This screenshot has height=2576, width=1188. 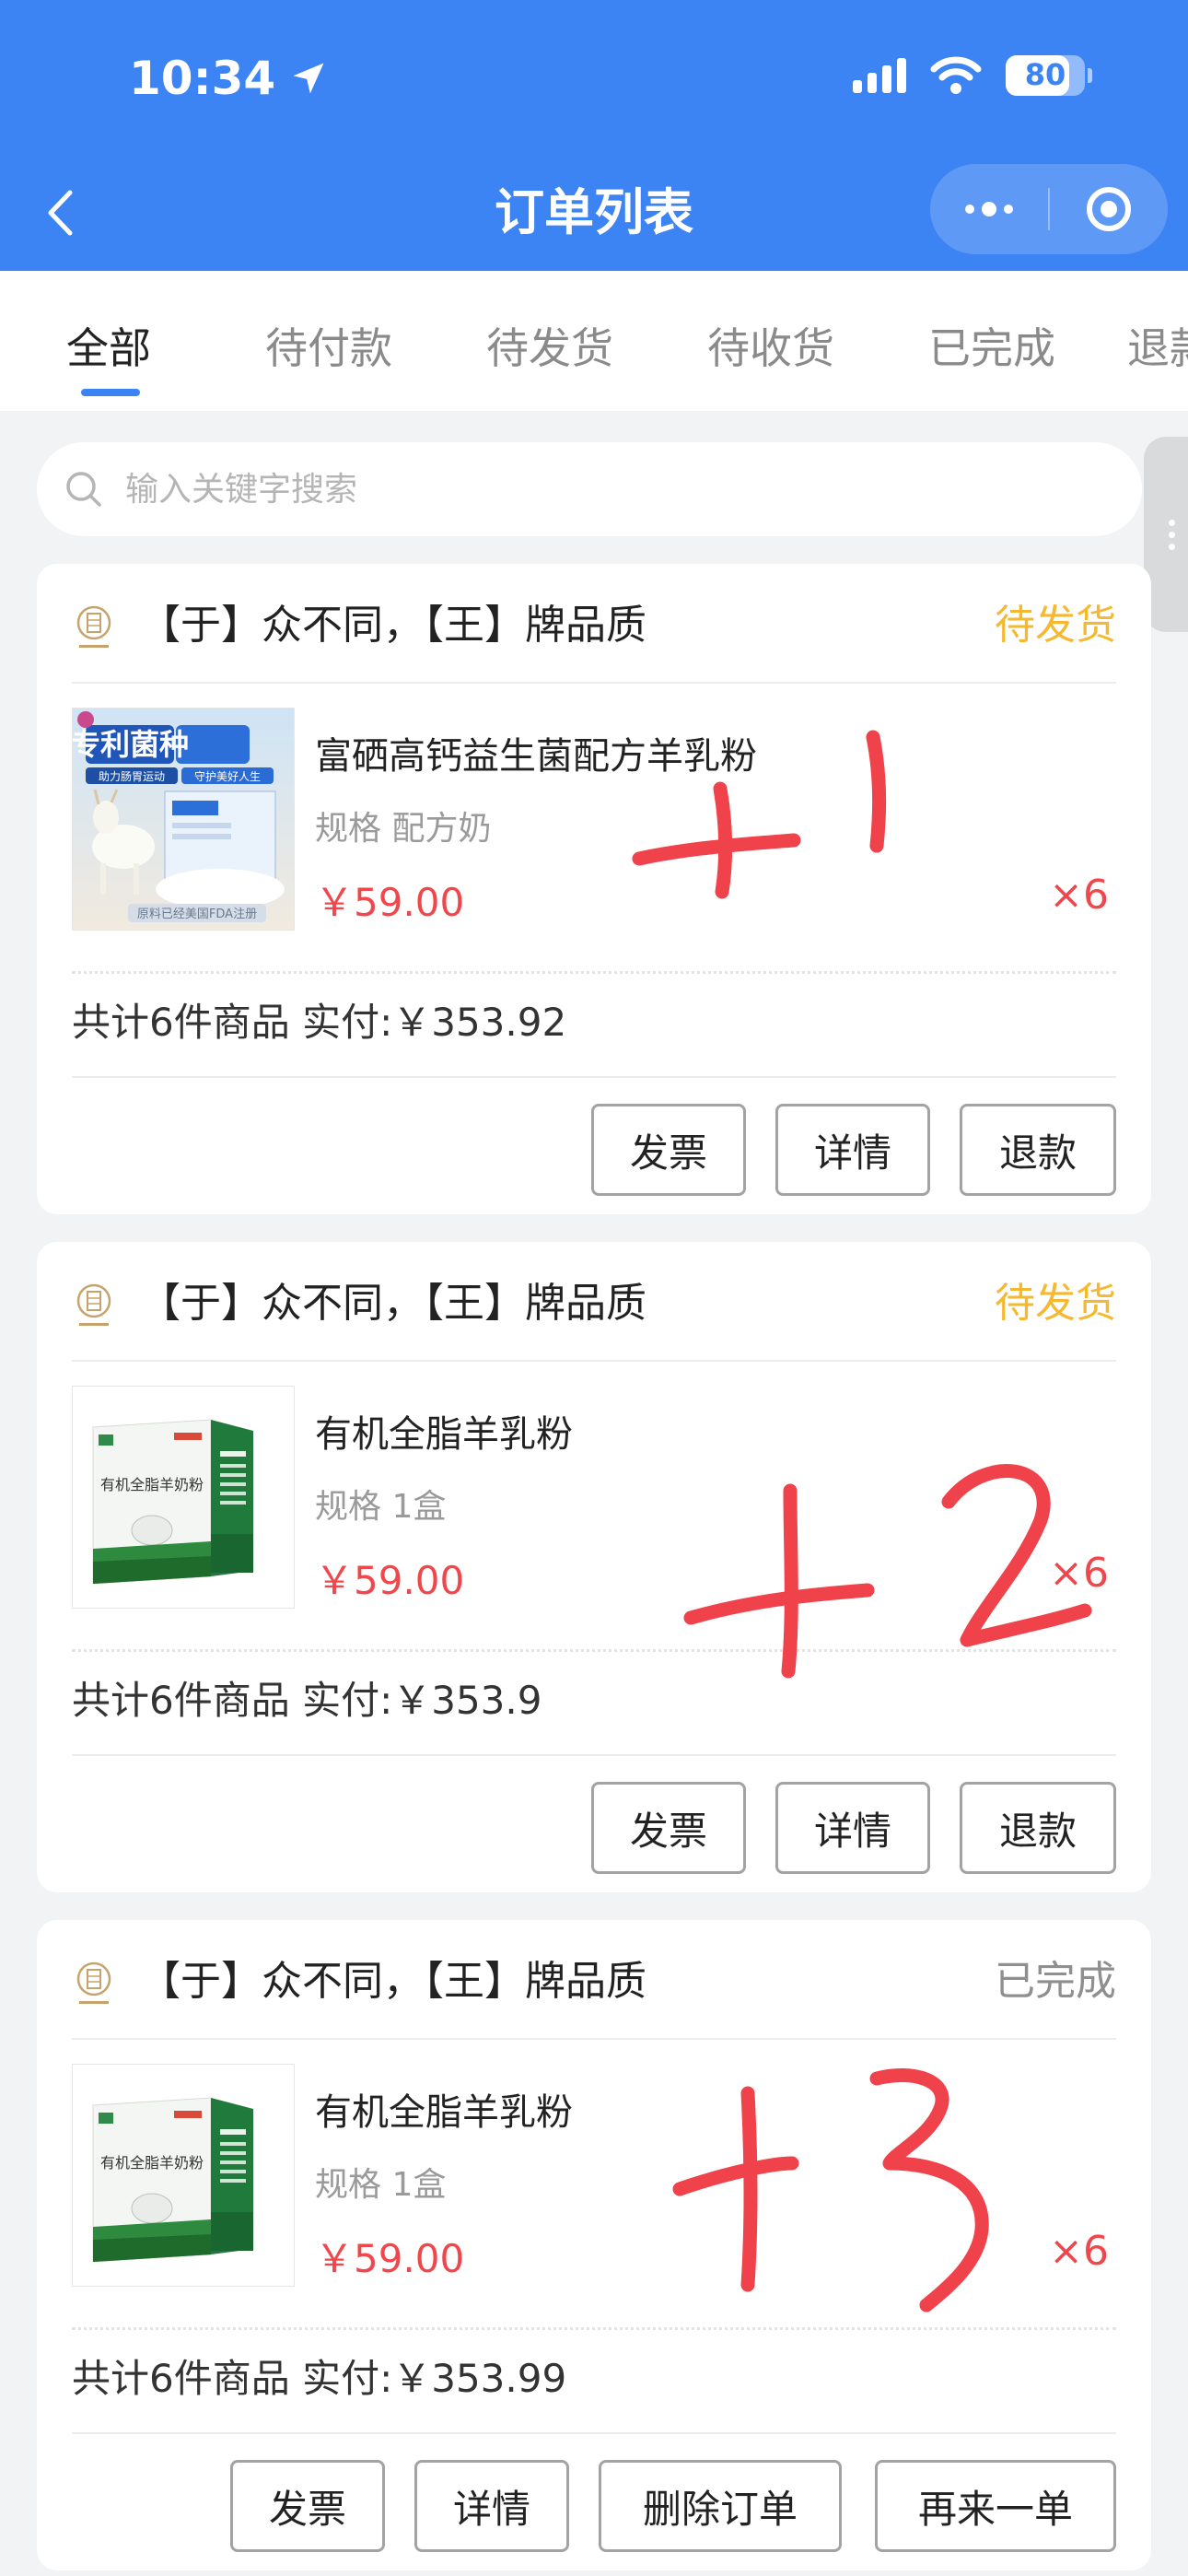 I want to click on more-dots-icon, so click(x=989, y=209).